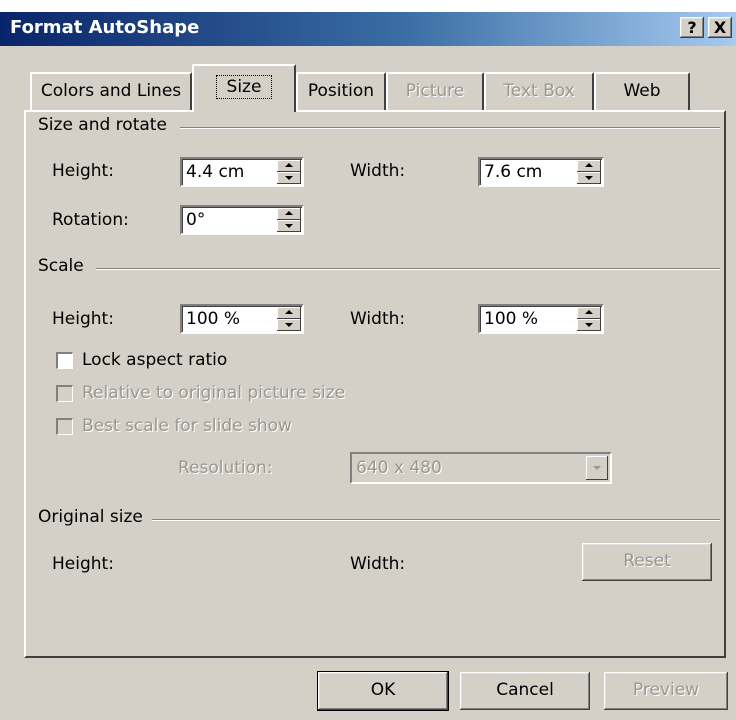 The image size is (736, 720). What do you see at coordinates (83, 171) in the screenshot?
I see `size-height-label: Height:` at bounding box center [83, 171].